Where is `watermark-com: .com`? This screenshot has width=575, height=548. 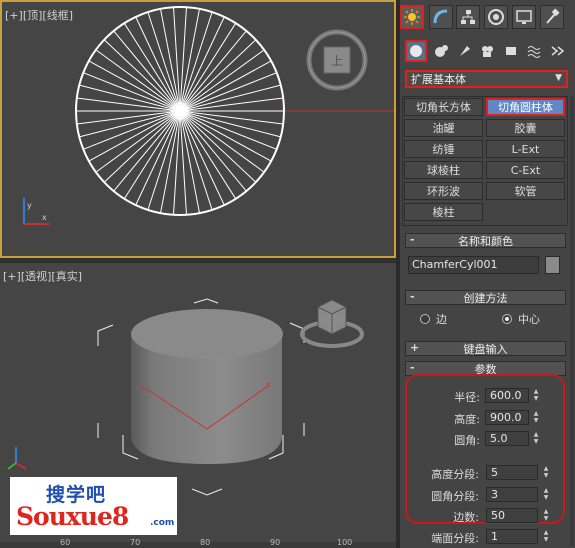
watermark-com: .com is located at coordinates (162, 523).